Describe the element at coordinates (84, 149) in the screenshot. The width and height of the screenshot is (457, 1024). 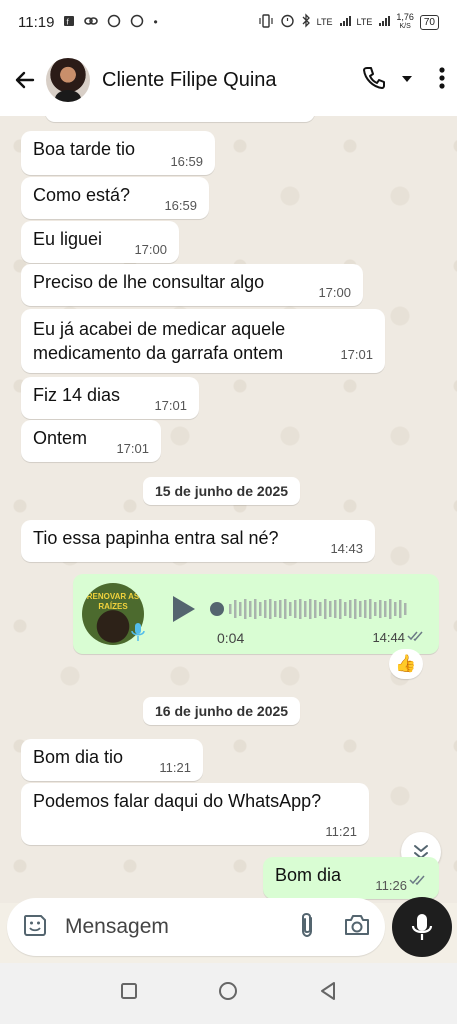
I see `message-text: Boa tarde tio` at that location.